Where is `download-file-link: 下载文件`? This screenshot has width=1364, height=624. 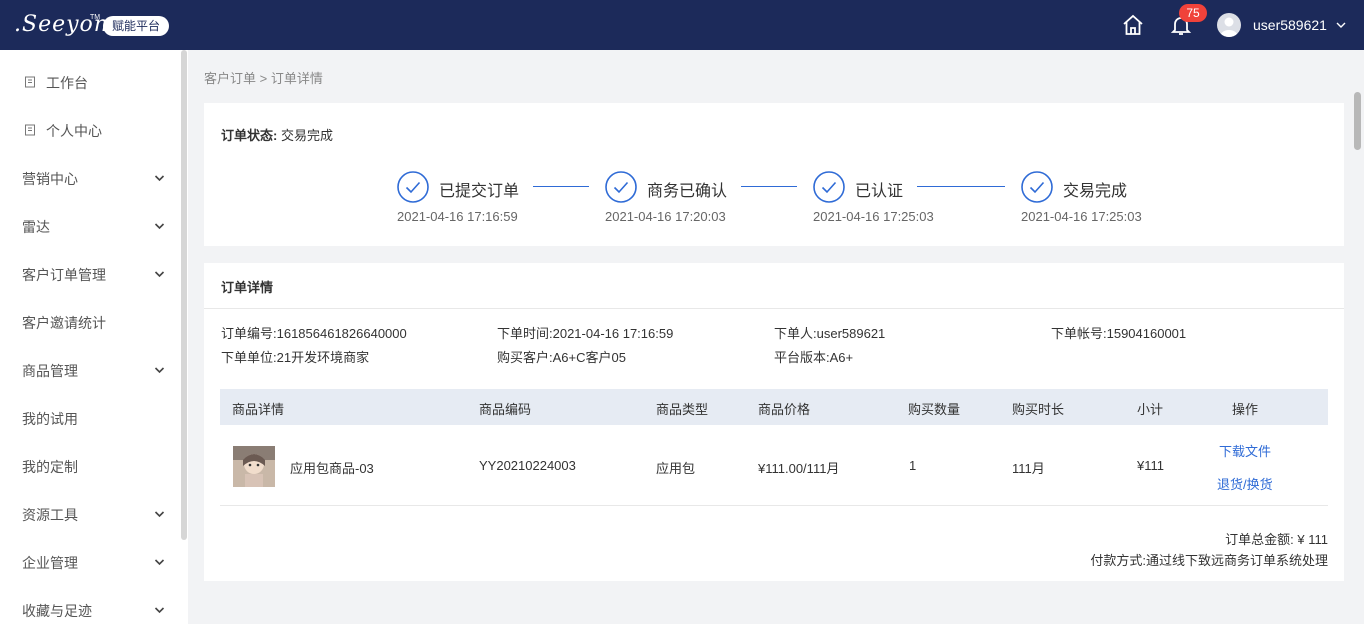 download-file-link: 下载文件 is located at coordinates (1245, 450).